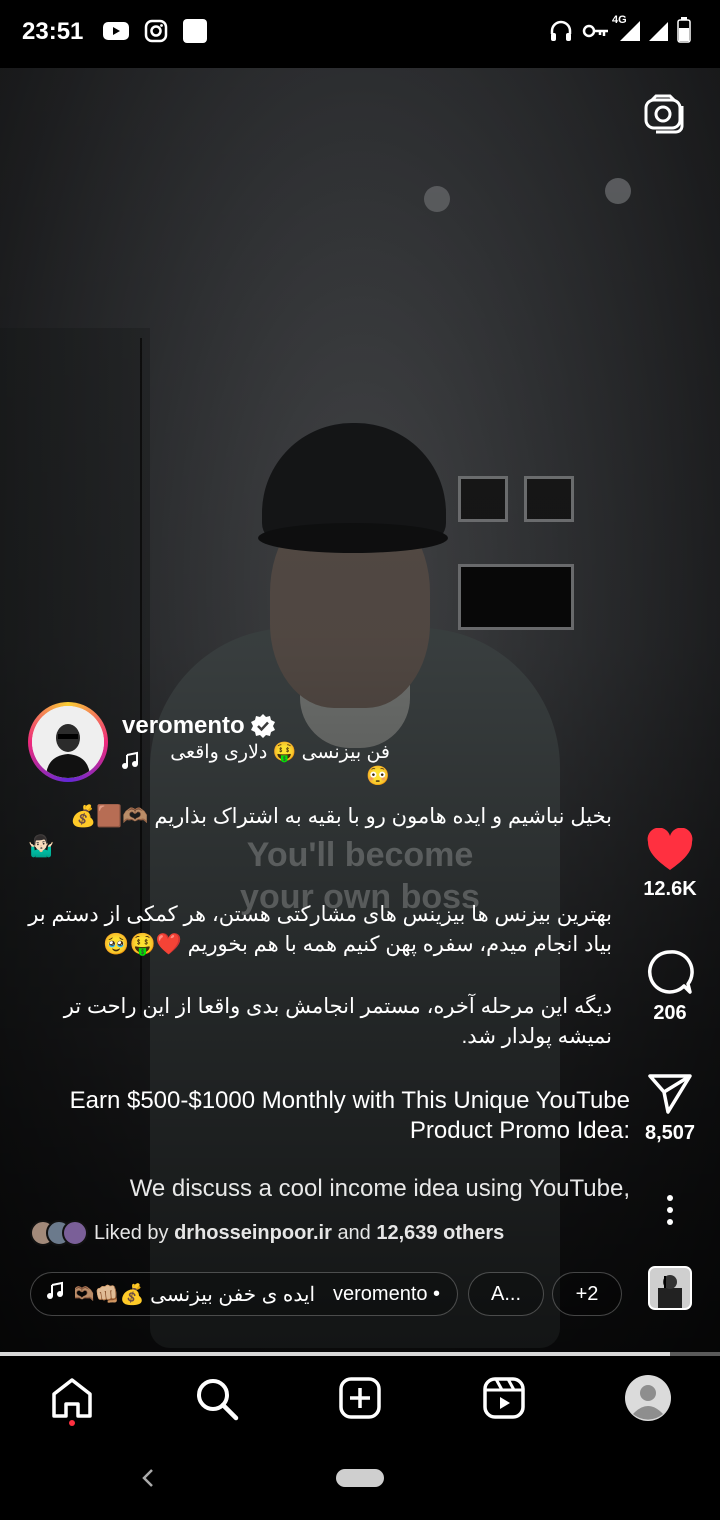 This screenshot has width=720, height=1520. Describe the element at coordinates (253, 1233) in the screenshot. I see `liked-by-user: drhosseinpoor.ir` at that location.